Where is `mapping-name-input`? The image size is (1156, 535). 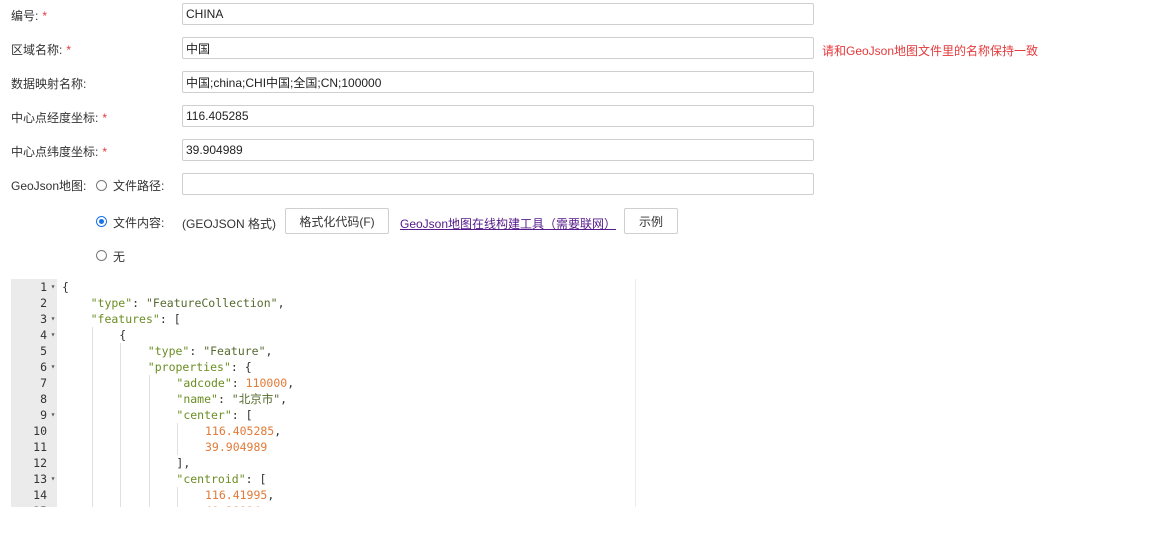 mapping-name-input is located at coordinates (498, 82).